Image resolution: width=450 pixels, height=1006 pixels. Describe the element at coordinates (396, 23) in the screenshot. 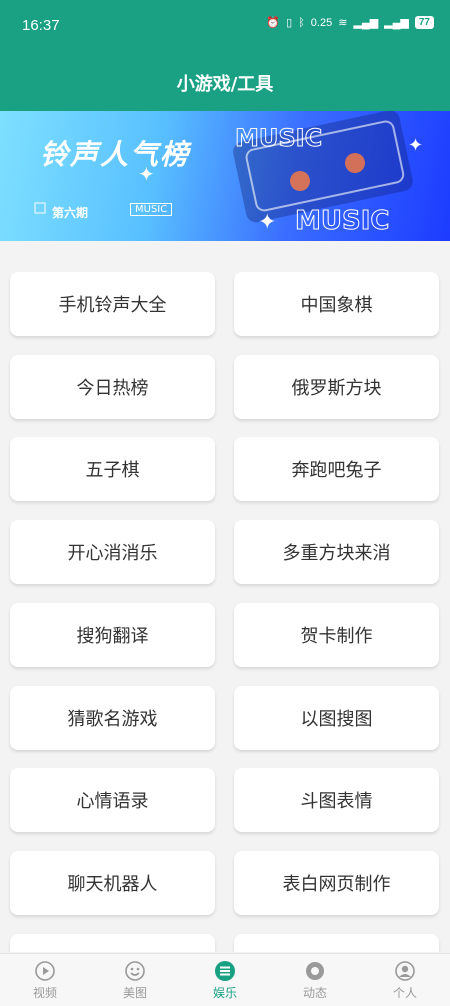

I see `signal-icon-2: ▂▄▆` at that location.